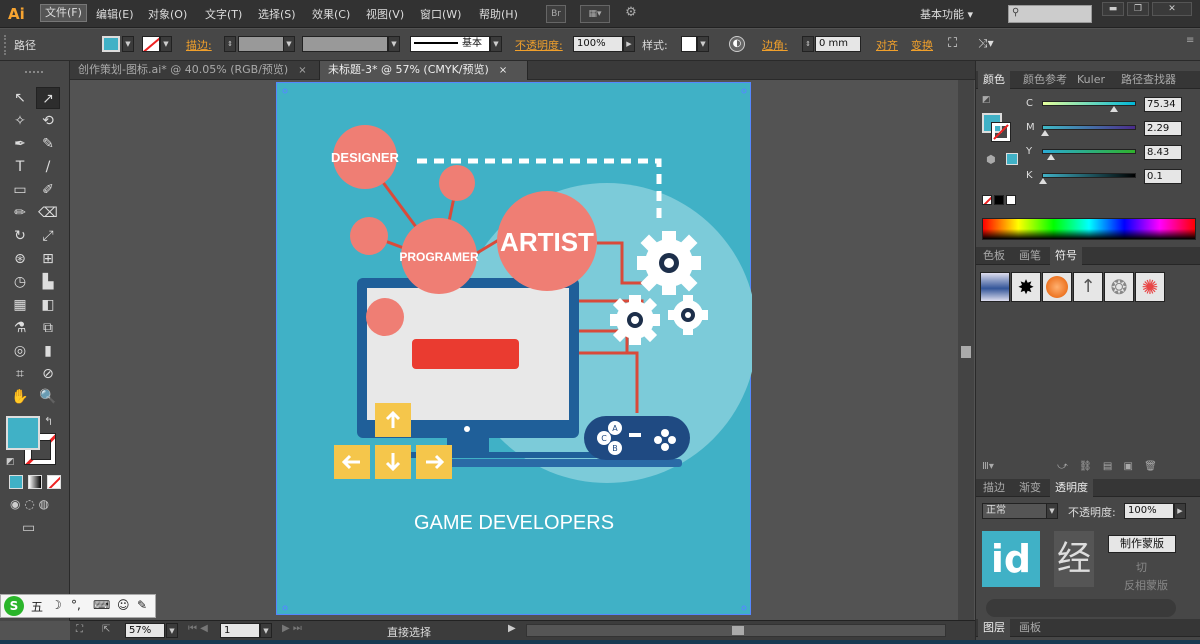 The width and height of the screenshot is (1200, 644). I want to click on tool-27: ✋, so click(20, 397).